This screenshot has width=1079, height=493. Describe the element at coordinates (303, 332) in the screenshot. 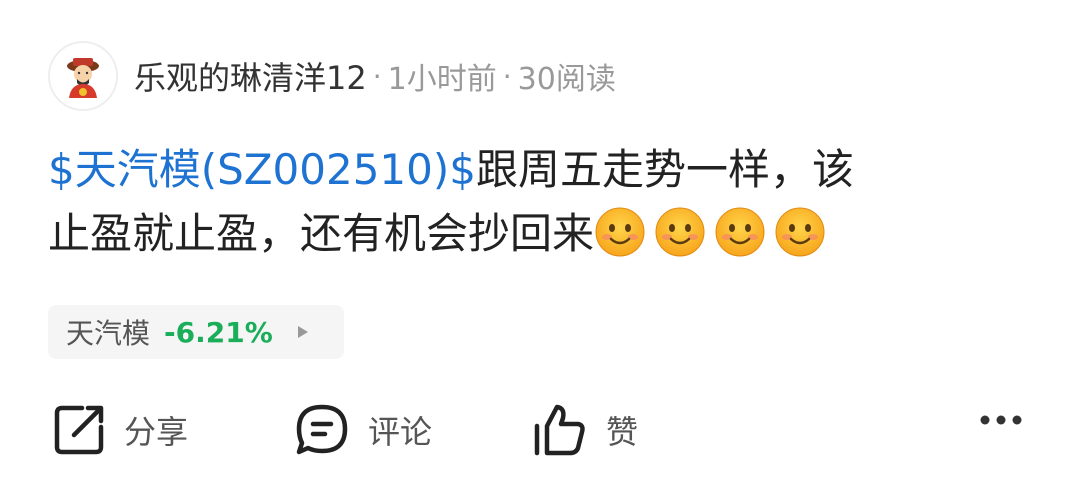

I see `play-arrow-icon` at that location.